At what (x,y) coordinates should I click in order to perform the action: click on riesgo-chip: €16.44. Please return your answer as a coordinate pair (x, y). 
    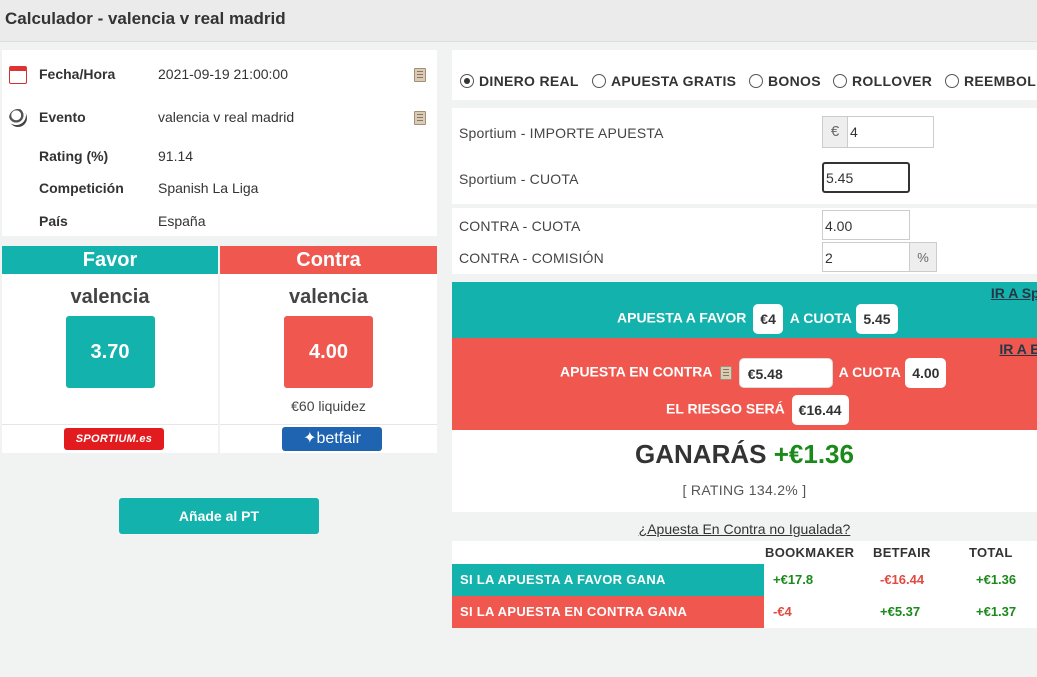
    Looking at the image, I should click on (820, 410).